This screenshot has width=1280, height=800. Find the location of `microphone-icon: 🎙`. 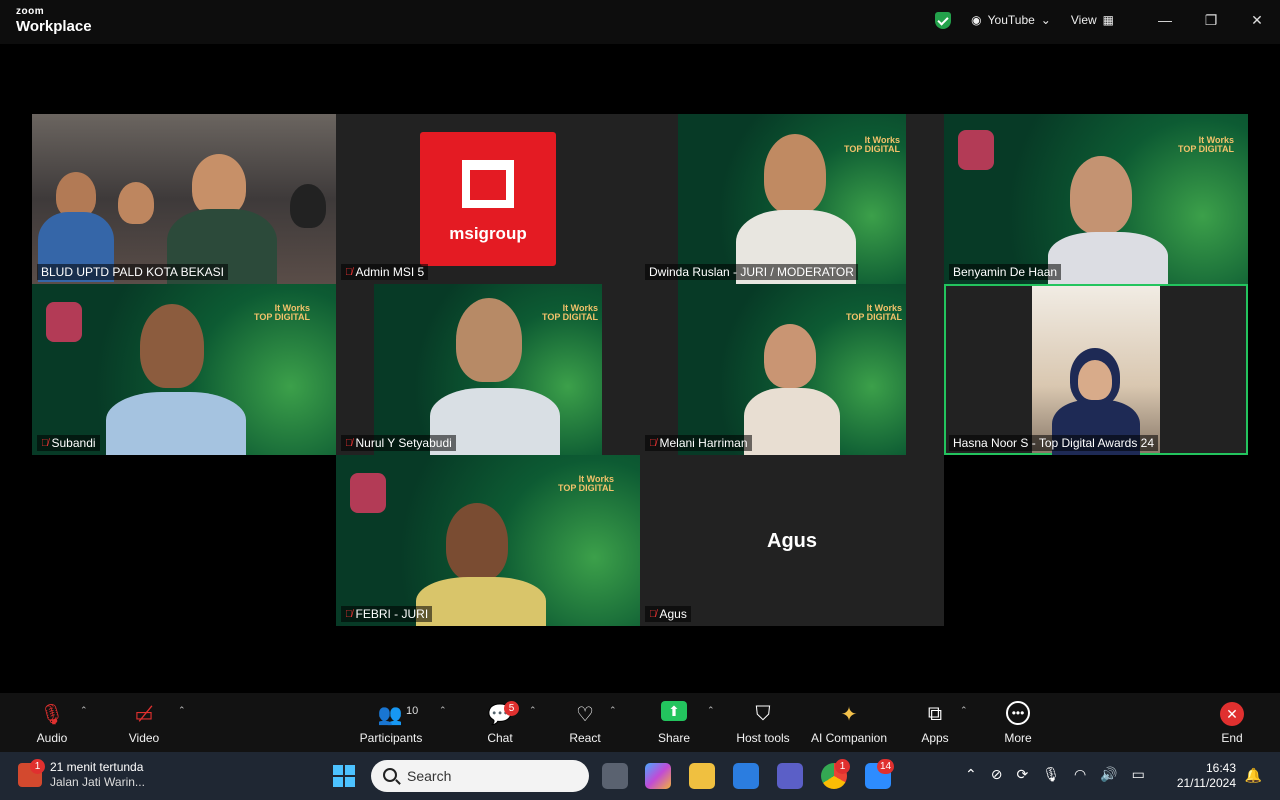

microphone-icon: 🎙 is located at coordinates (1051, 774).